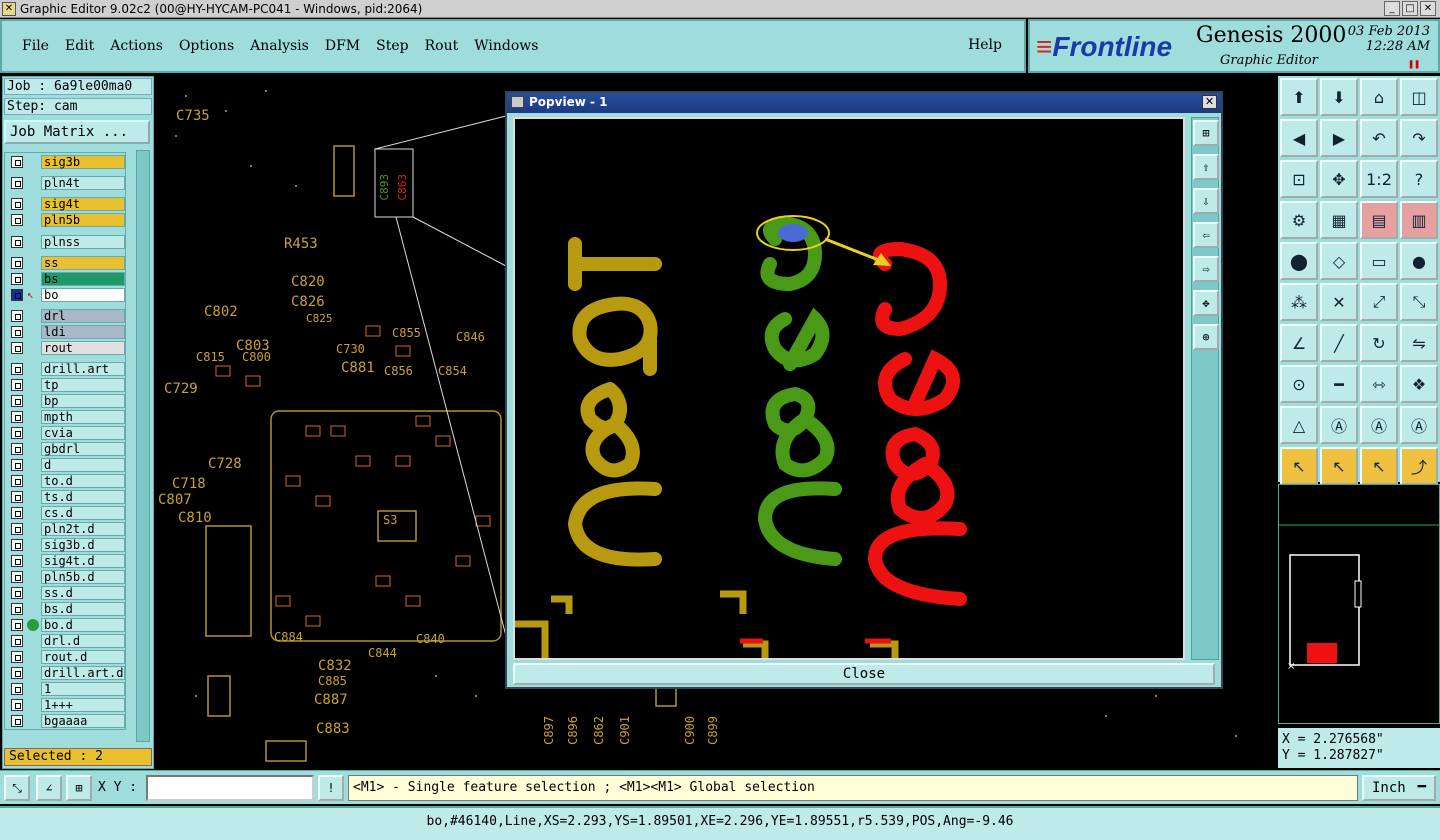 The width and height of the screenshot is (1440, 840). I want to click on layer-row-pln4t: pln4t, so click(66, 183).